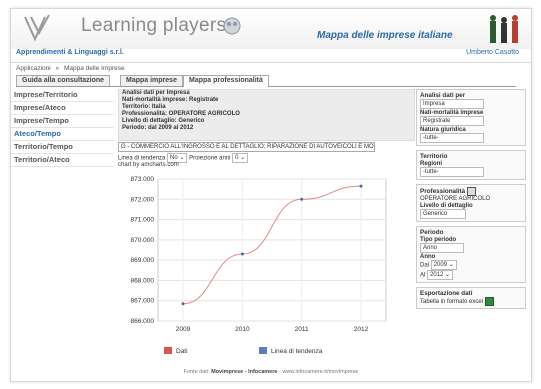 The width and height of the screenshot is (541, 389). I want to click on dal-label: Dal, so click(425, 265).